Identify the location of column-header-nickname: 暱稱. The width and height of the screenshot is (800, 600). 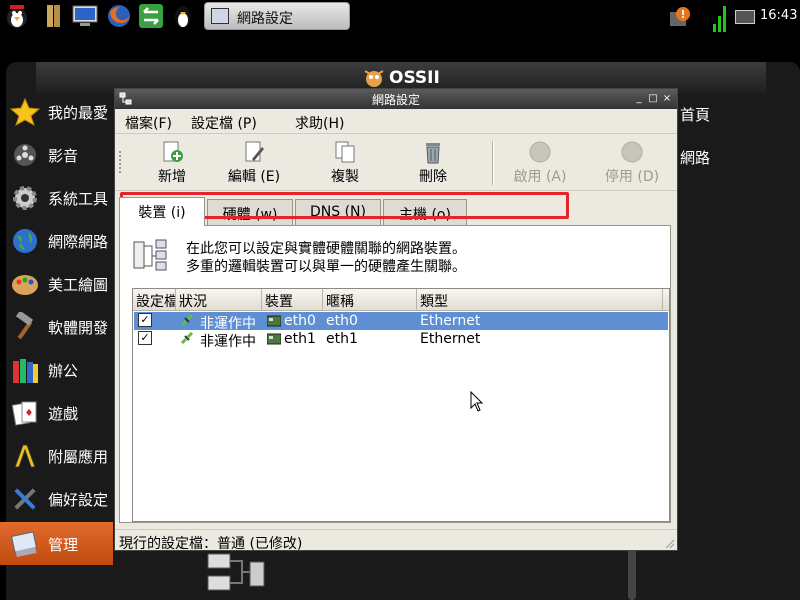
(370, 300).